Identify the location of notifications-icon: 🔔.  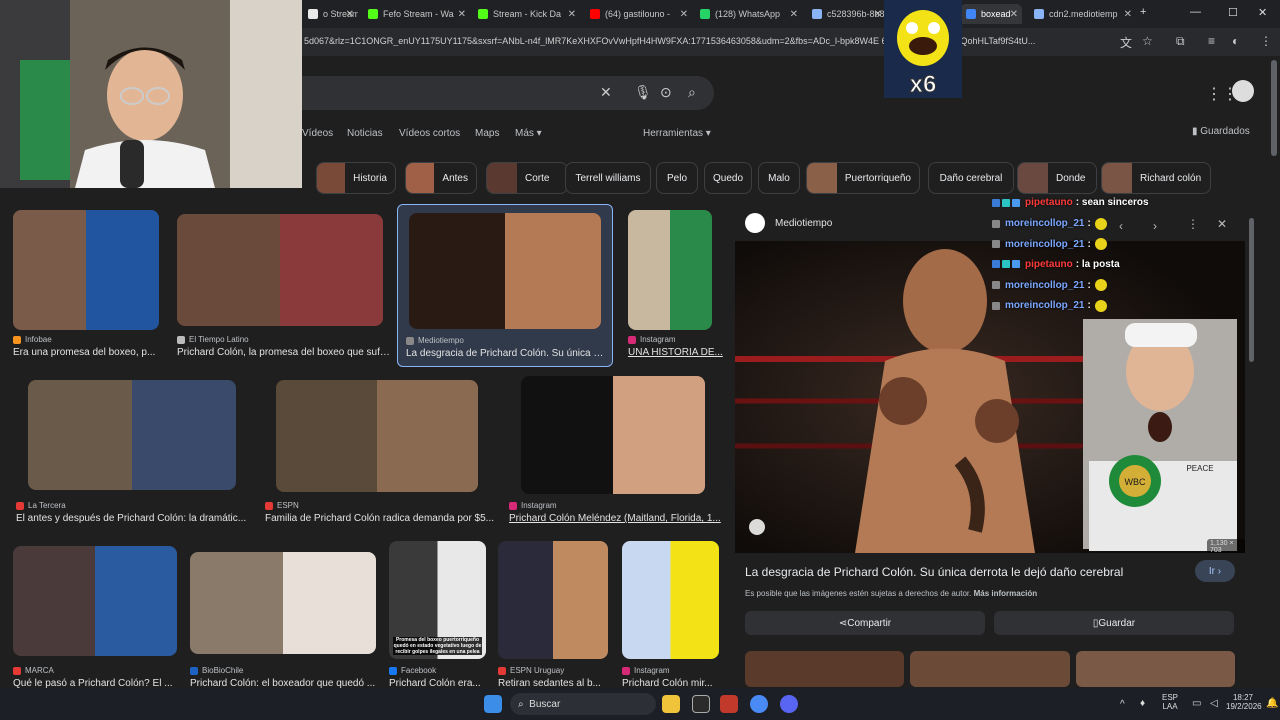
(1272, 703).